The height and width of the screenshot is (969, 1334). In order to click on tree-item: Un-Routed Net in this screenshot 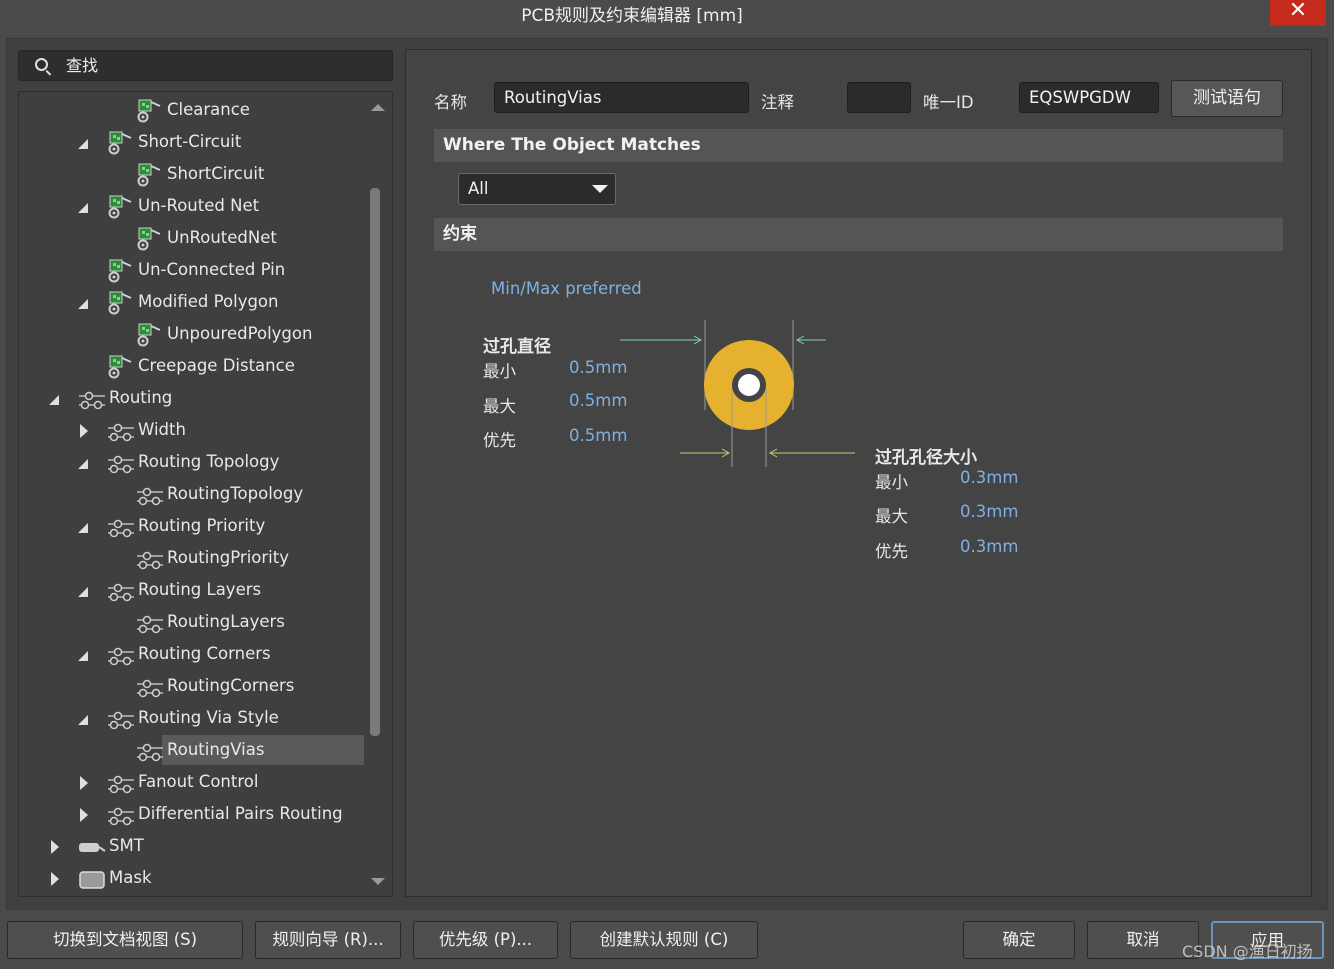, I will do `click(196, 206)`.